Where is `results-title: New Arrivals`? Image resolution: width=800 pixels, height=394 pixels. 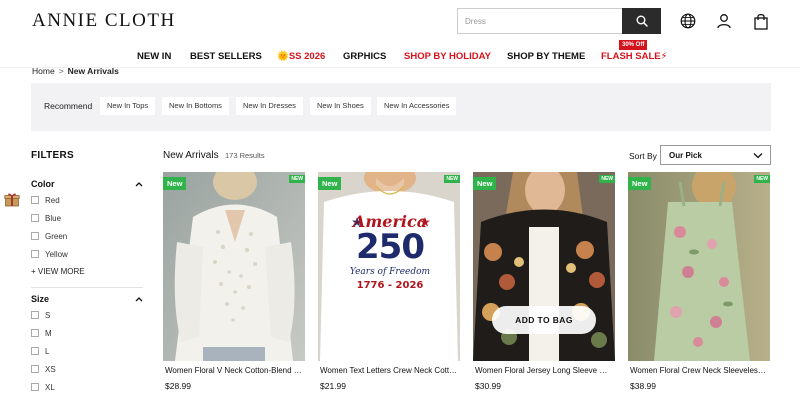
results-title: New Arrivals is located at coordinates (191, 155).